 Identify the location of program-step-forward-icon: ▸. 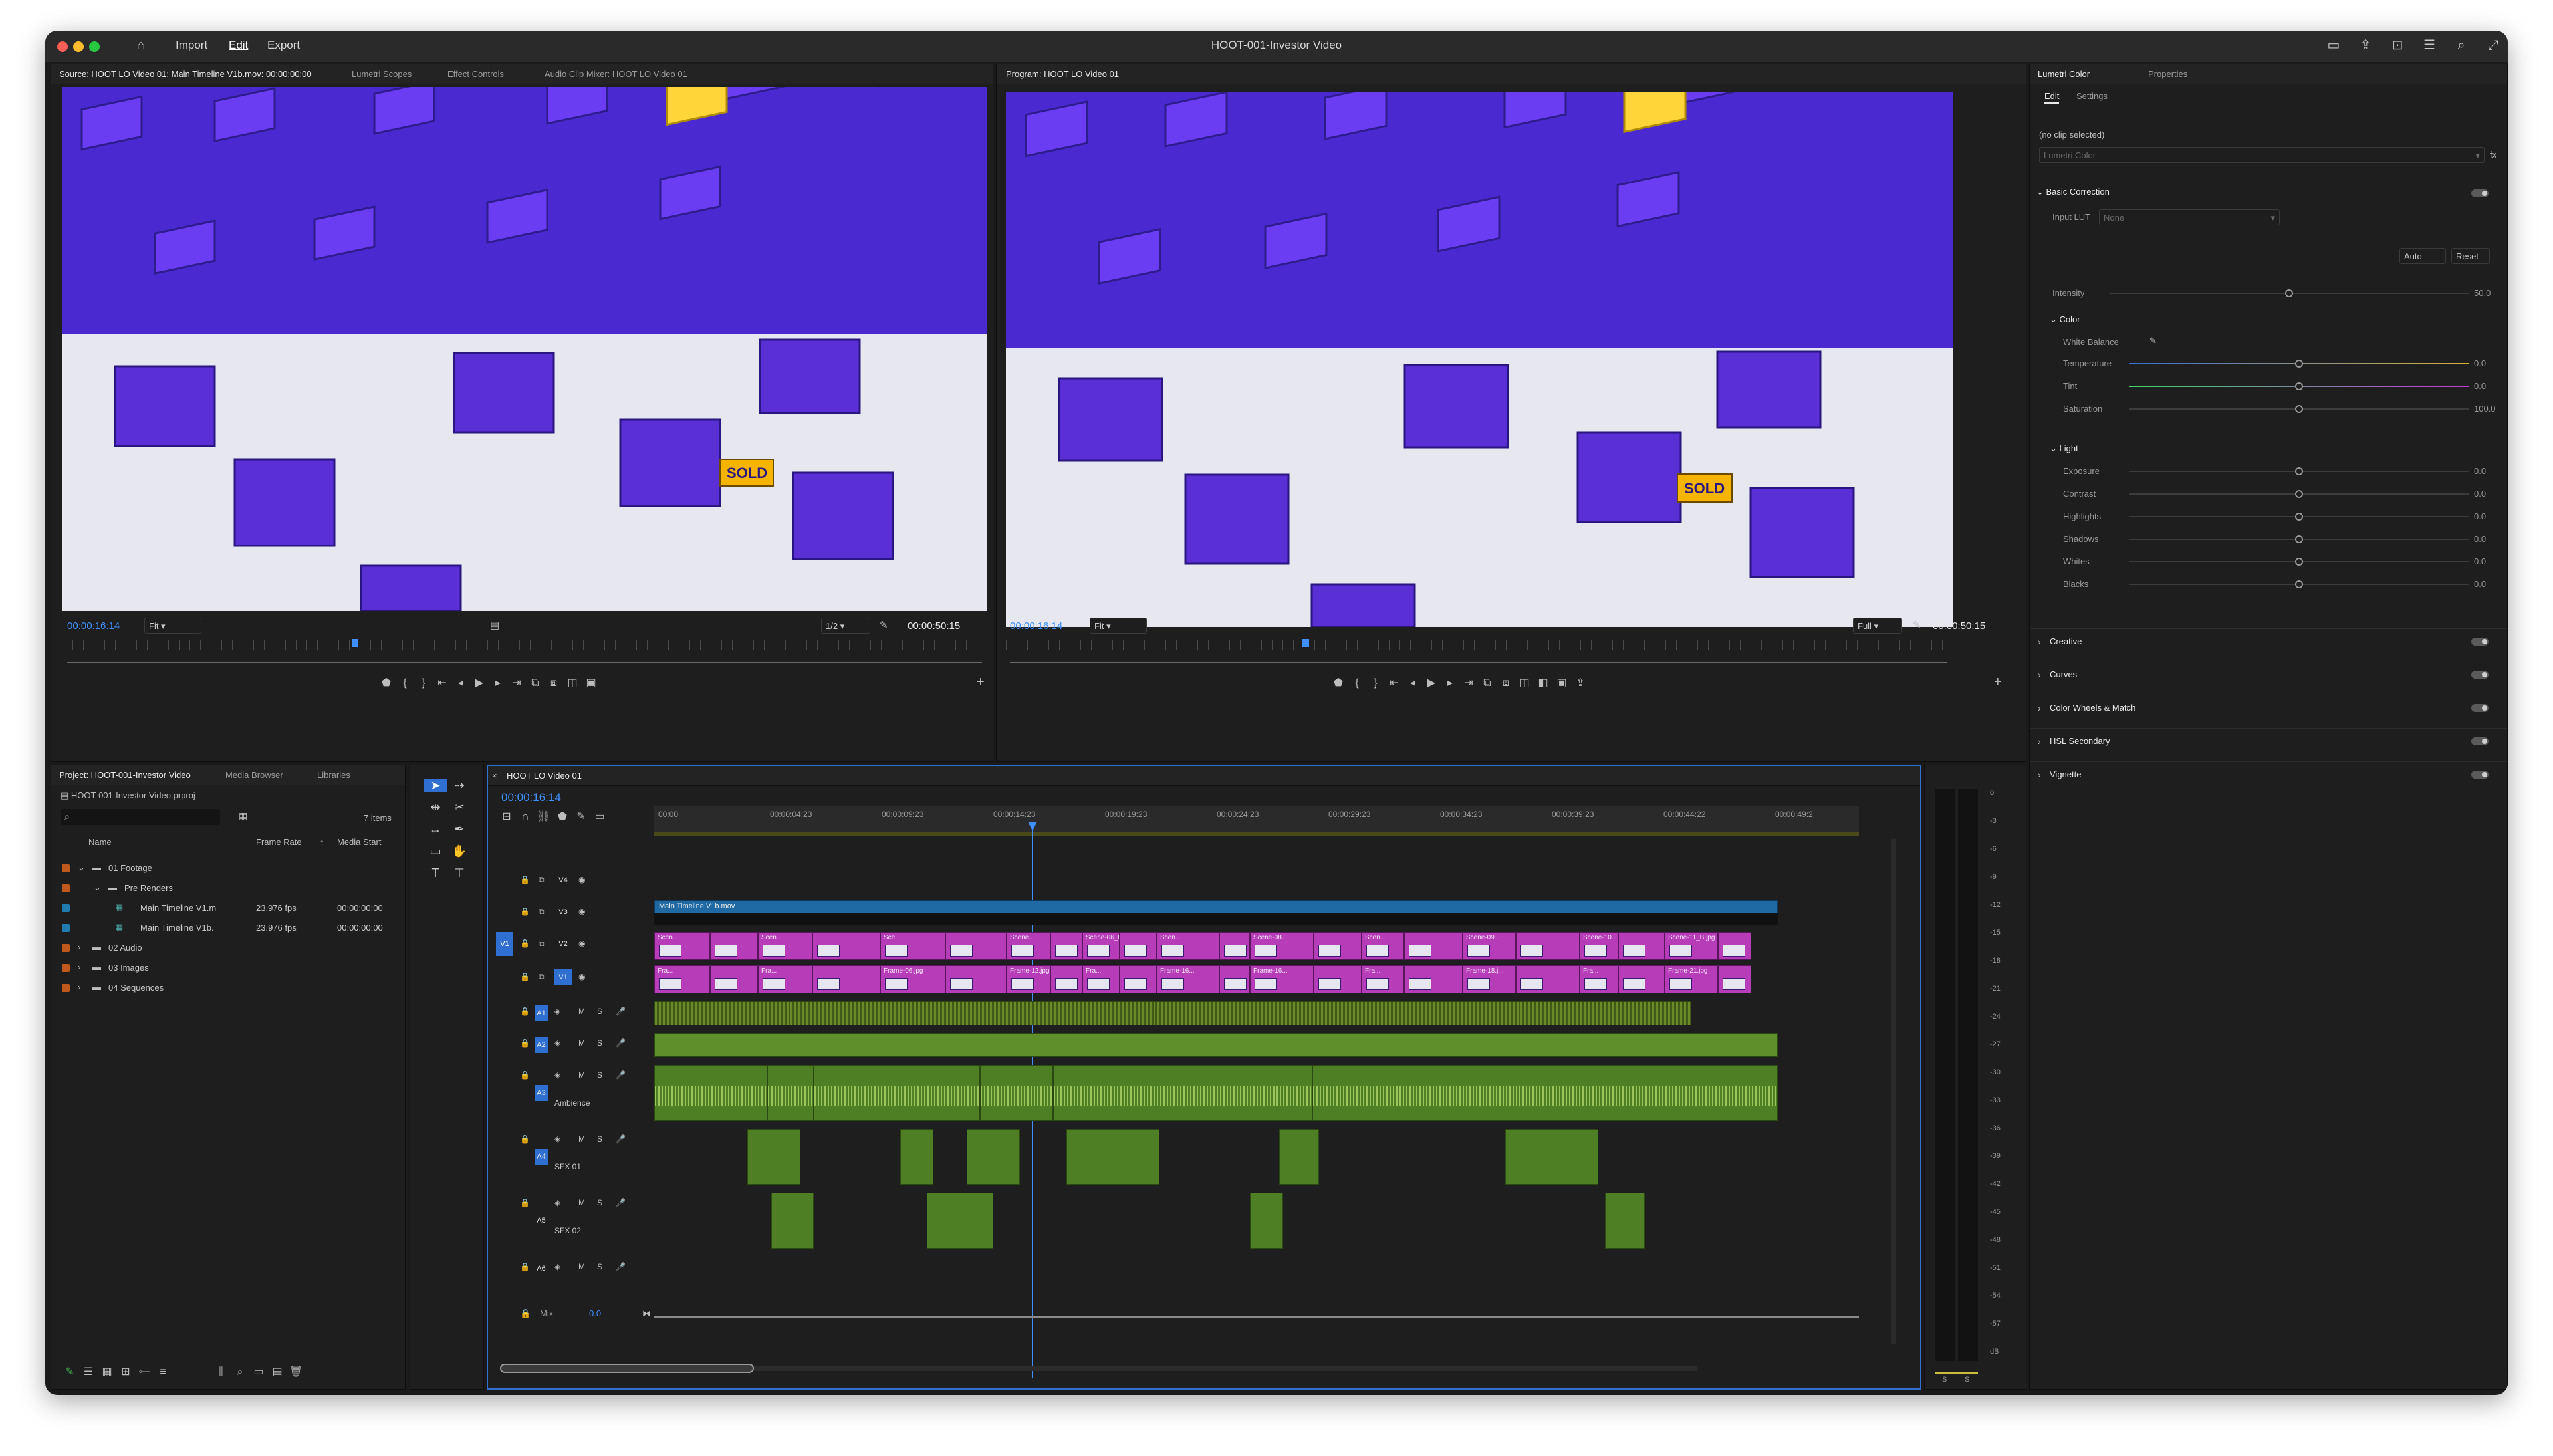
(1450, 682).